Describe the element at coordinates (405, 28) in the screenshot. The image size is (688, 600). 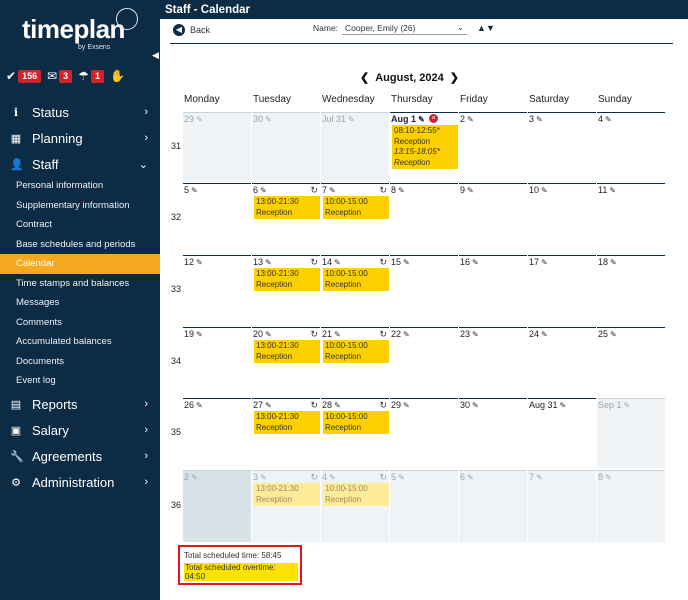
I see `name-dropdown: Cooper, Emily (26) ⌄` at that location.